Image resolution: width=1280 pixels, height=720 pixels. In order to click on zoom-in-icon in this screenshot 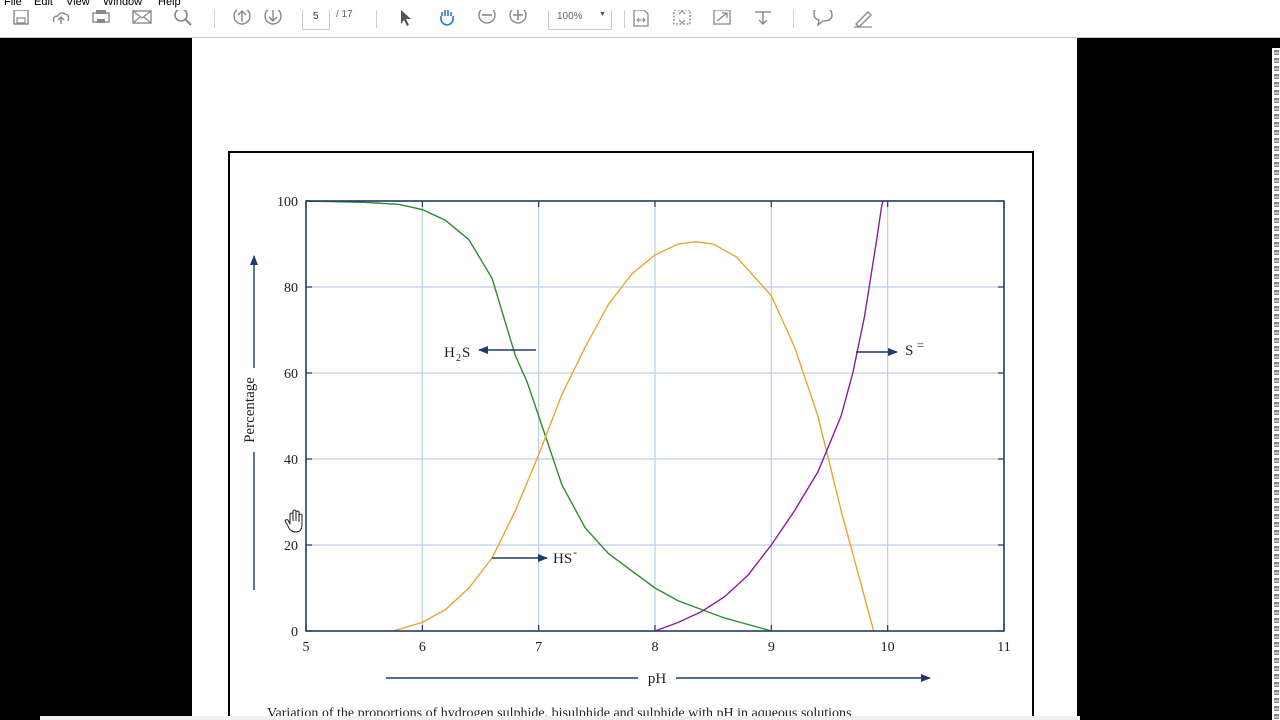, I will do `click(518, 19)`.